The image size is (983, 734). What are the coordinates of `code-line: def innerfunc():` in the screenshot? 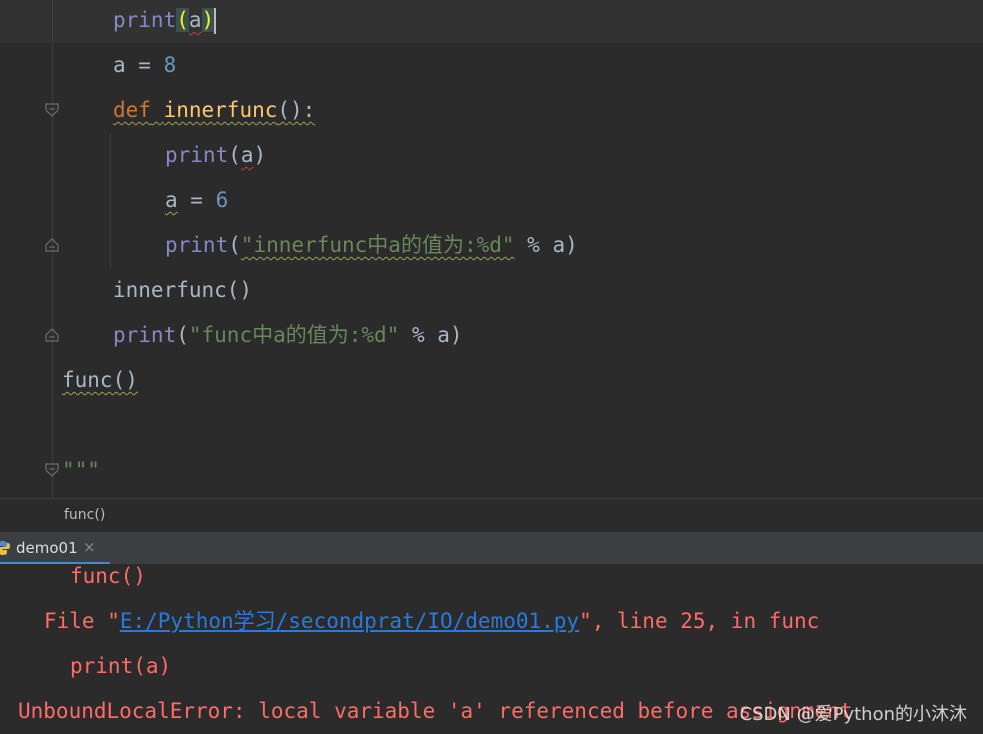 It's located at (214, 110).